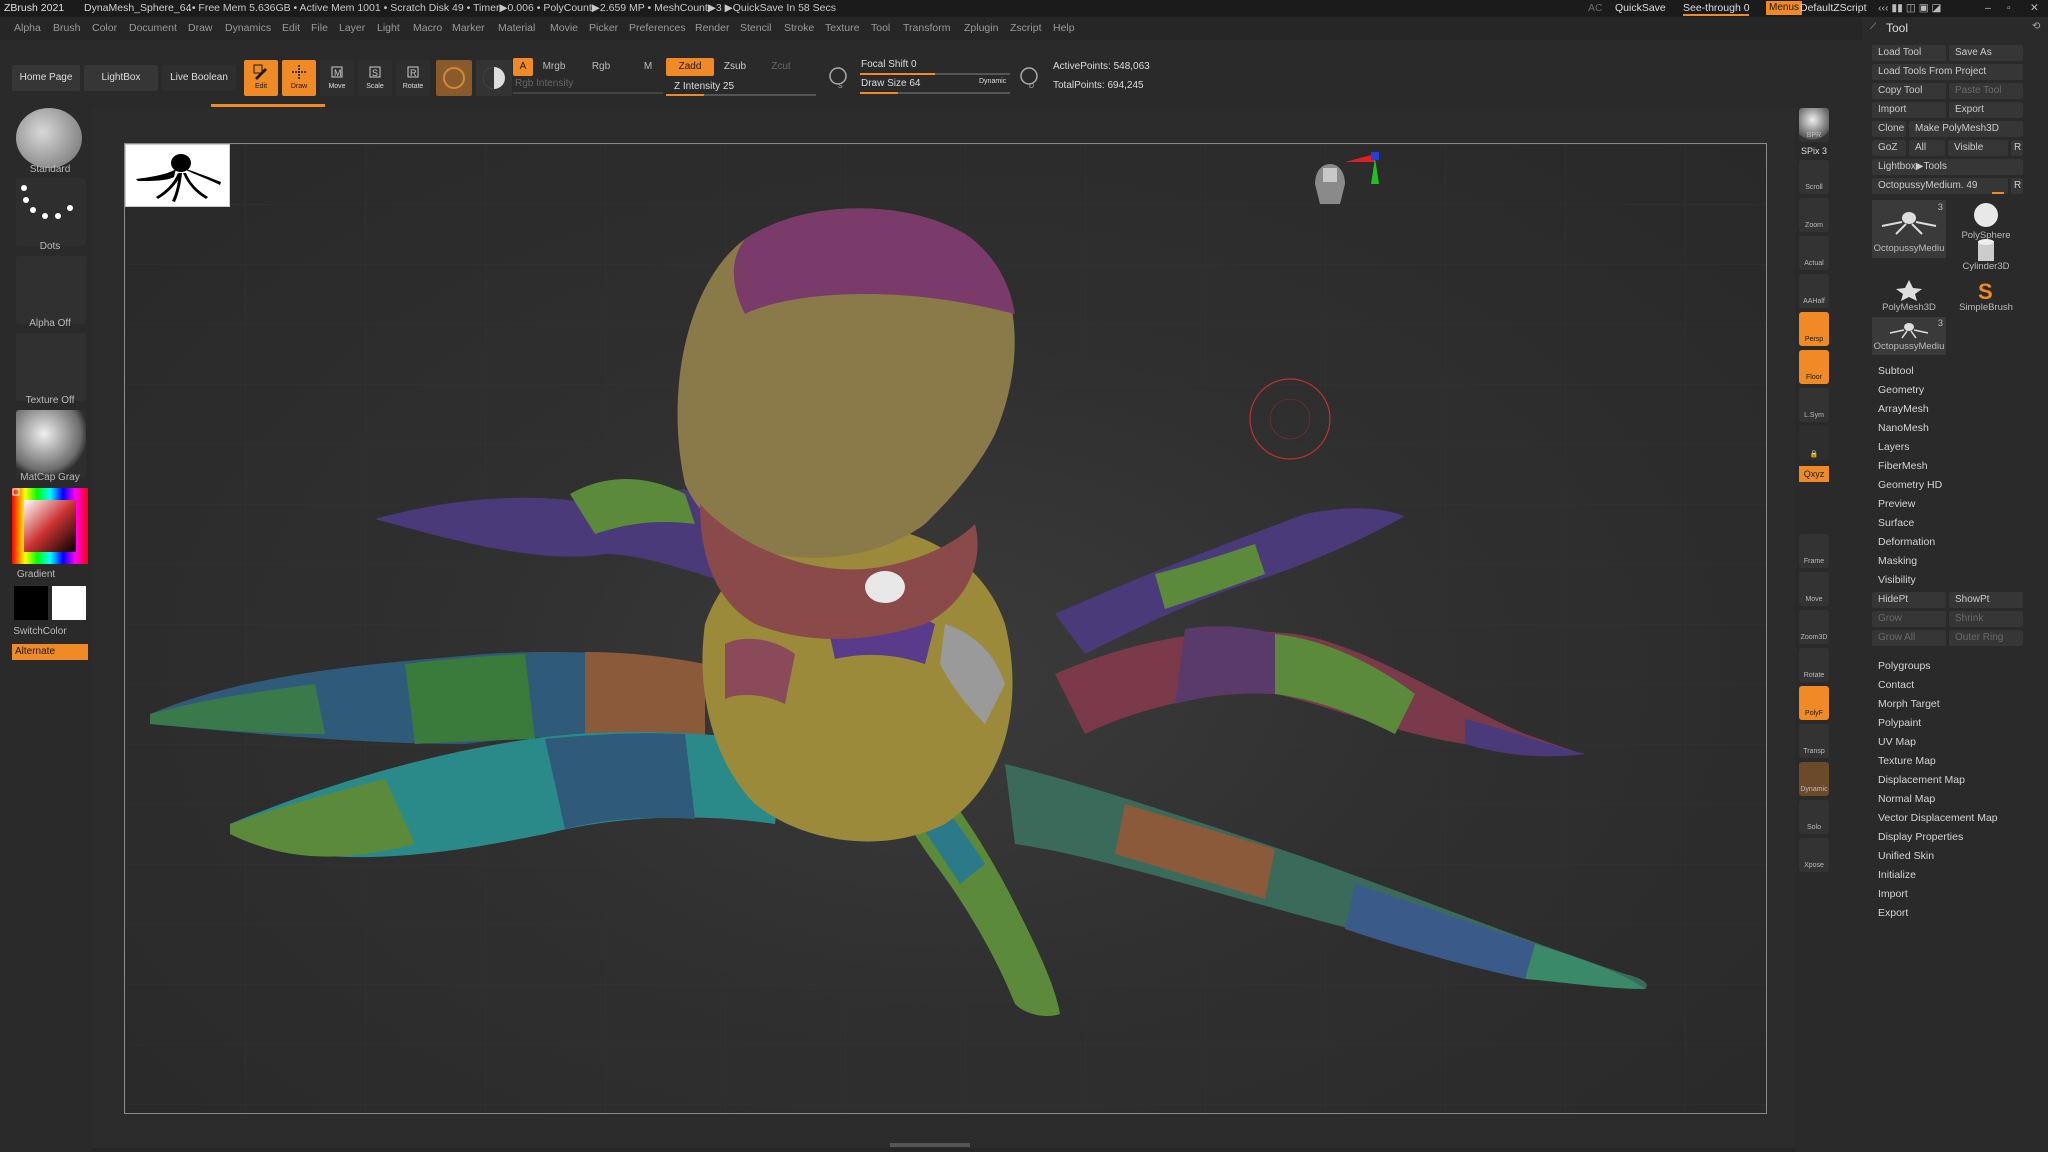 The width and height of the screenshot is (2048, 1152). Describe the element at coordinates (1988, 8) in the screenshot. I see `minimize-icon: –` at that location.